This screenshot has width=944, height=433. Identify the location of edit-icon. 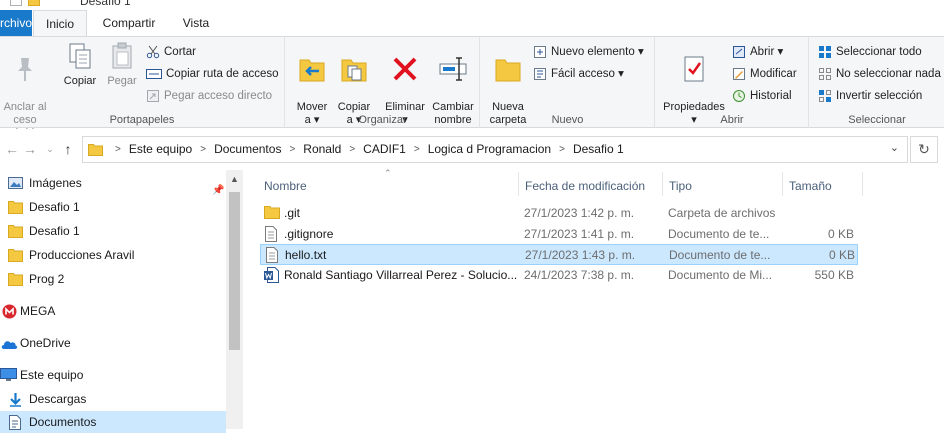
(739, 73).